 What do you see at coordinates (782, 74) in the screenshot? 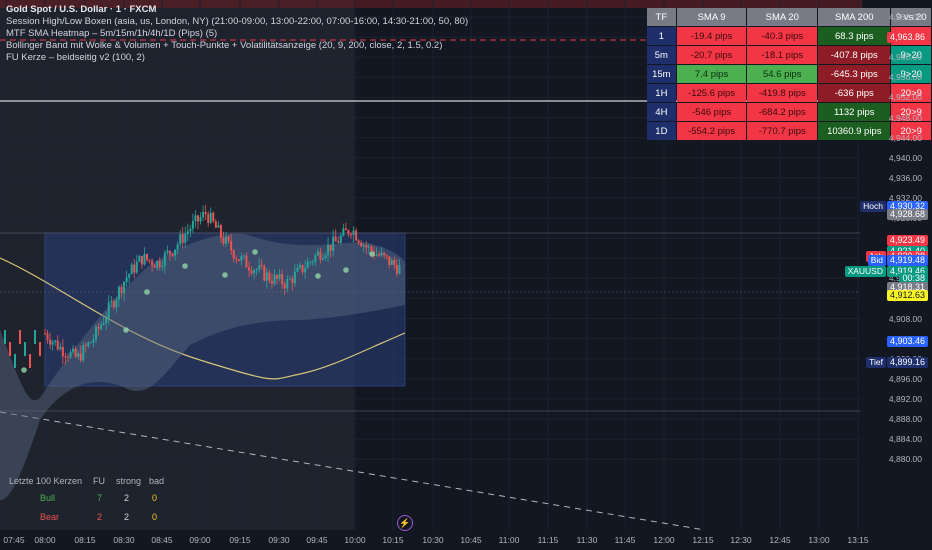
I see `heatmap-value-cell: 54.6 pips` at bounding box center [782, 74].